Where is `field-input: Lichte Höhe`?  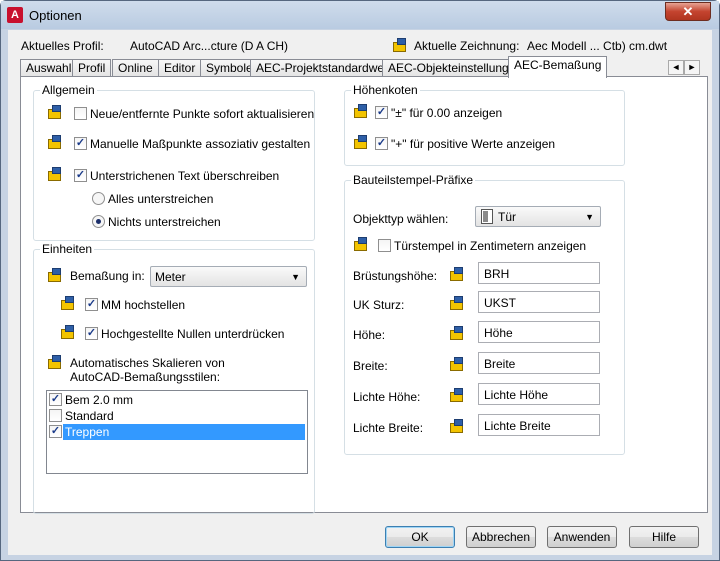
field-input: Lichte Höhe is located at coordinates (539, 394).